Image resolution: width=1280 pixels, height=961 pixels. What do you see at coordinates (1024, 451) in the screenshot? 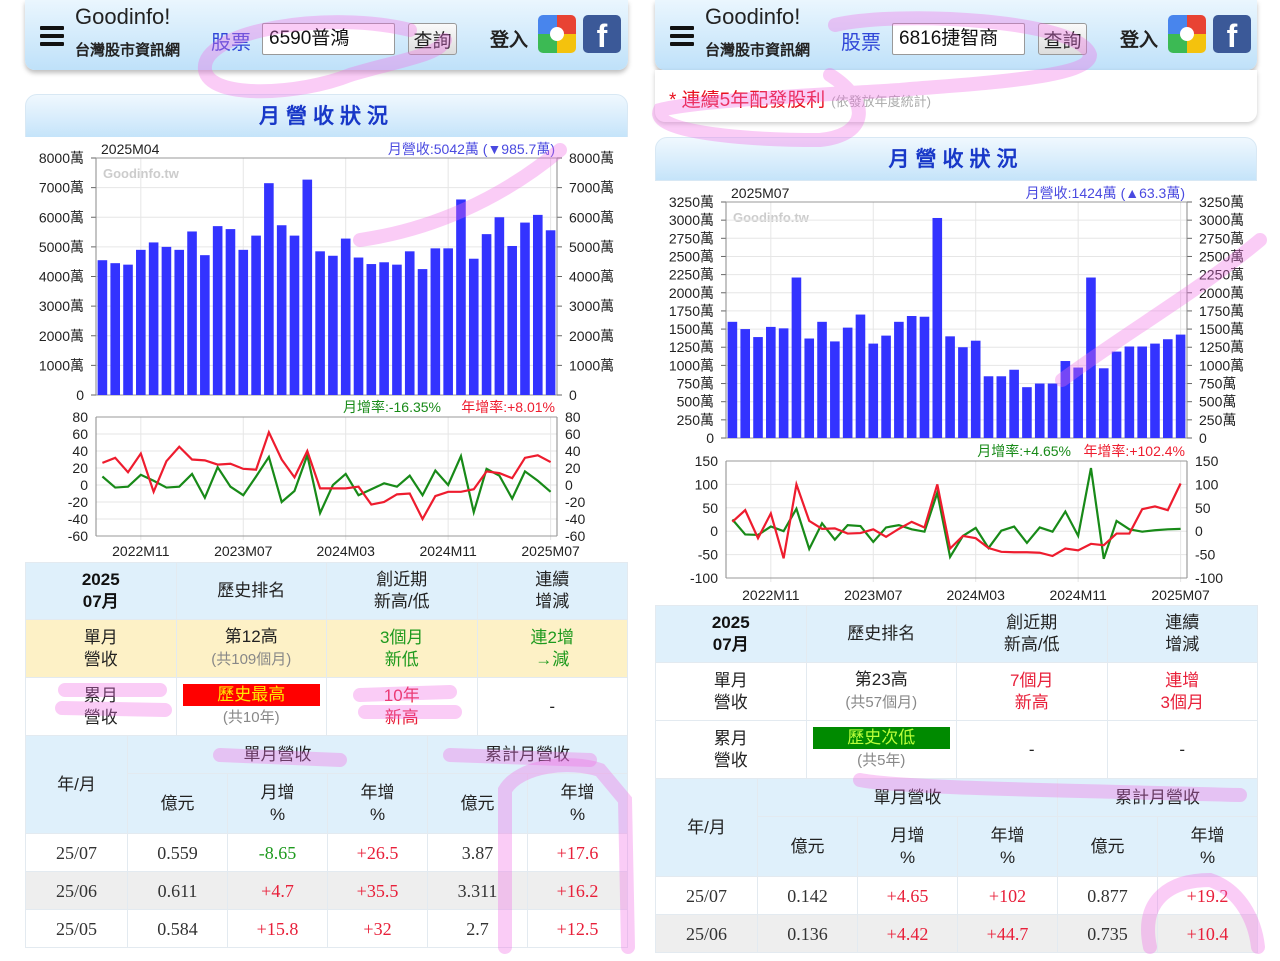
I see `mom-legend: 月增率:+4.65%` at bounding box center [1024, 451].